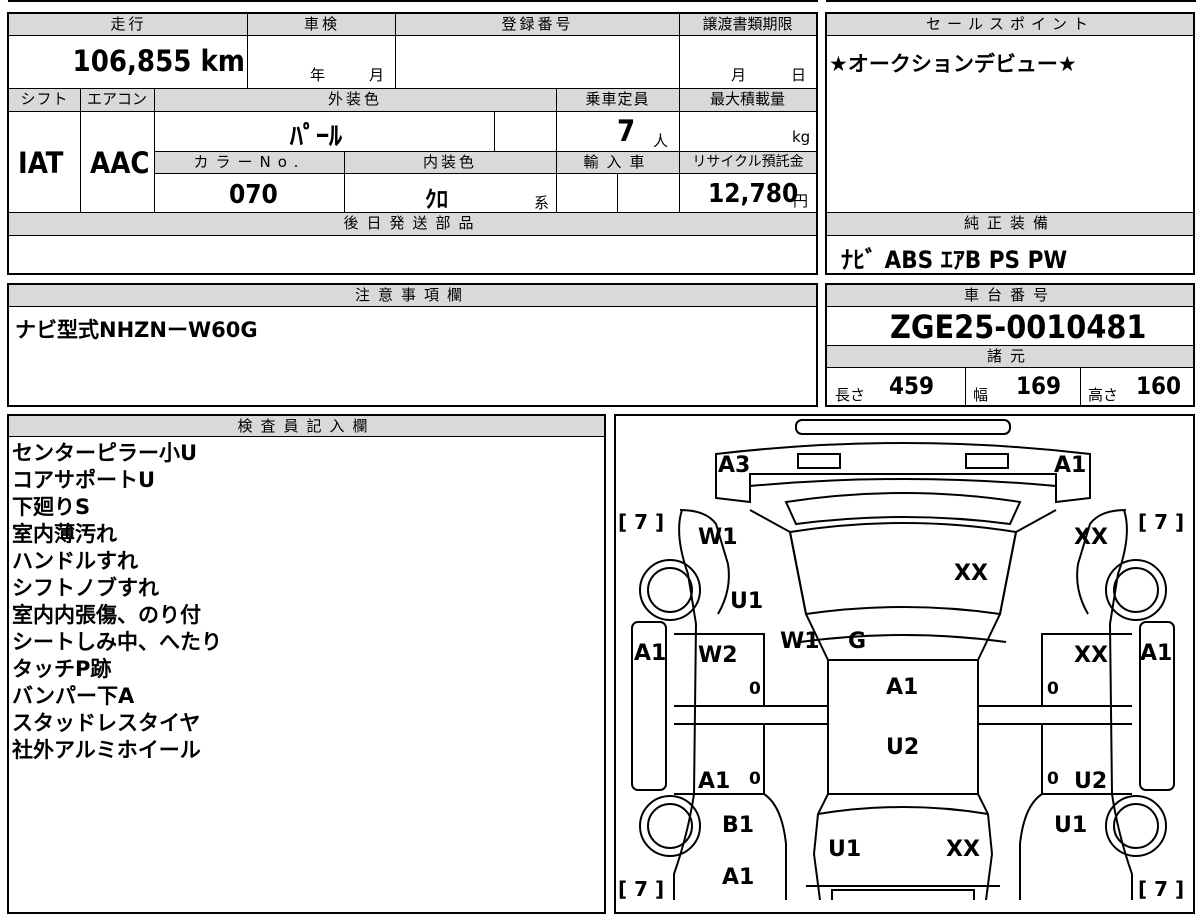 Image resolution: width=1200 pixels, height=914 pixels. What do you see at coordinates (850, 395) in the screenshot?
I see `length-label: 長さ` at bounding box center [850, 395].